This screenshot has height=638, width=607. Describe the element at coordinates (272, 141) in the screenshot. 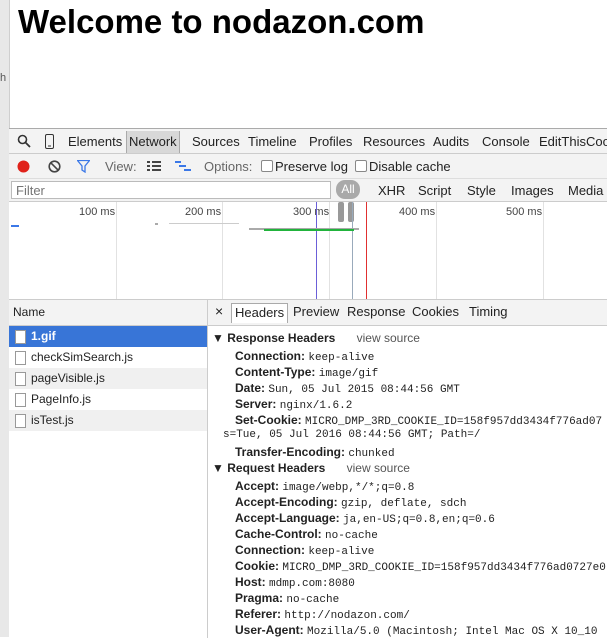

I see `tab-timeline: Timeline` at that location.